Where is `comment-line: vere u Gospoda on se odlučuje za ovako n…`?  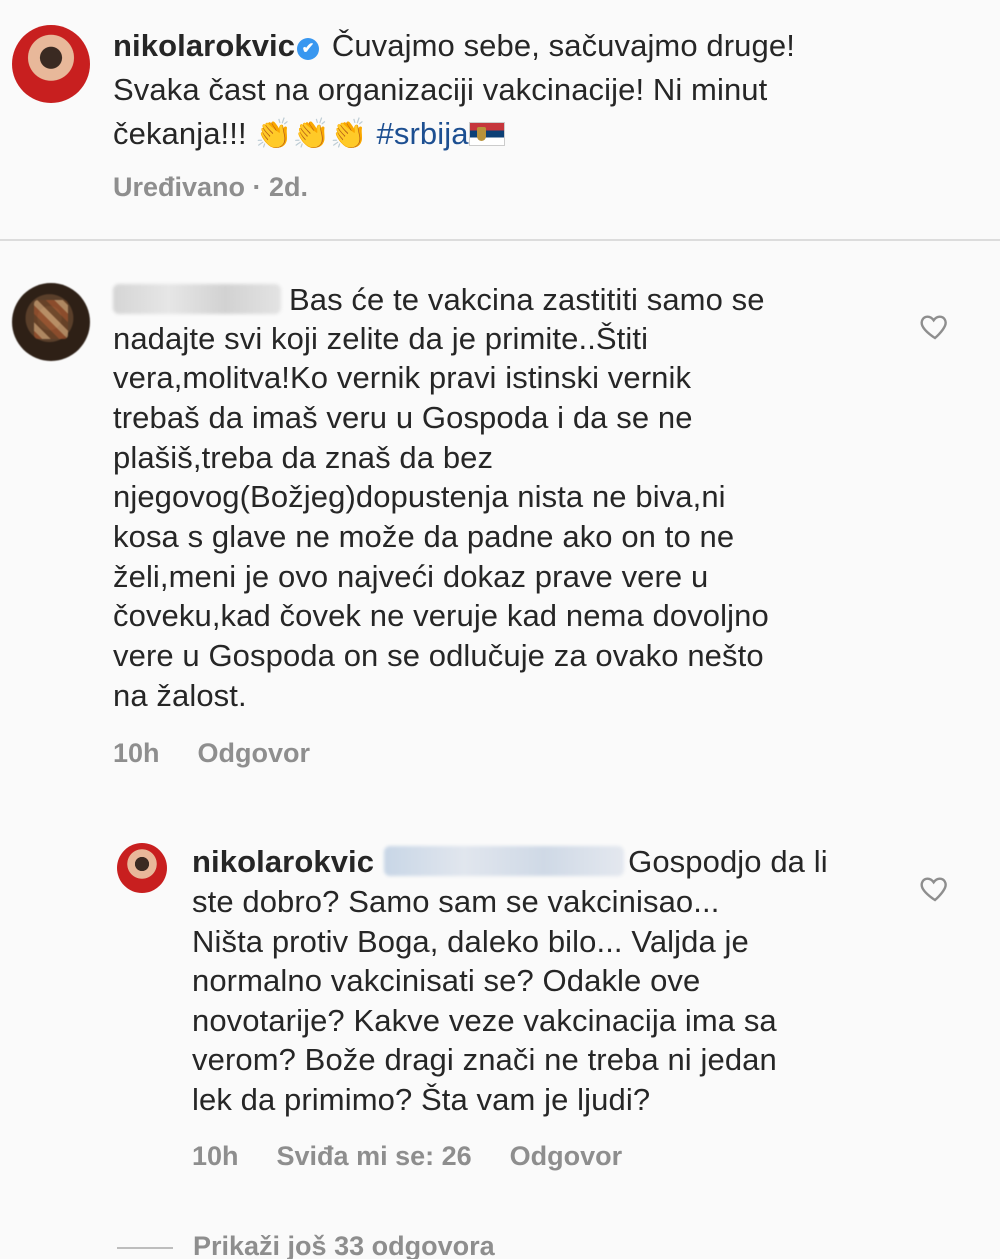 comment-line: vere u Gospoda on se odlučuje za ovako n… is located at coordinates (438, 655).